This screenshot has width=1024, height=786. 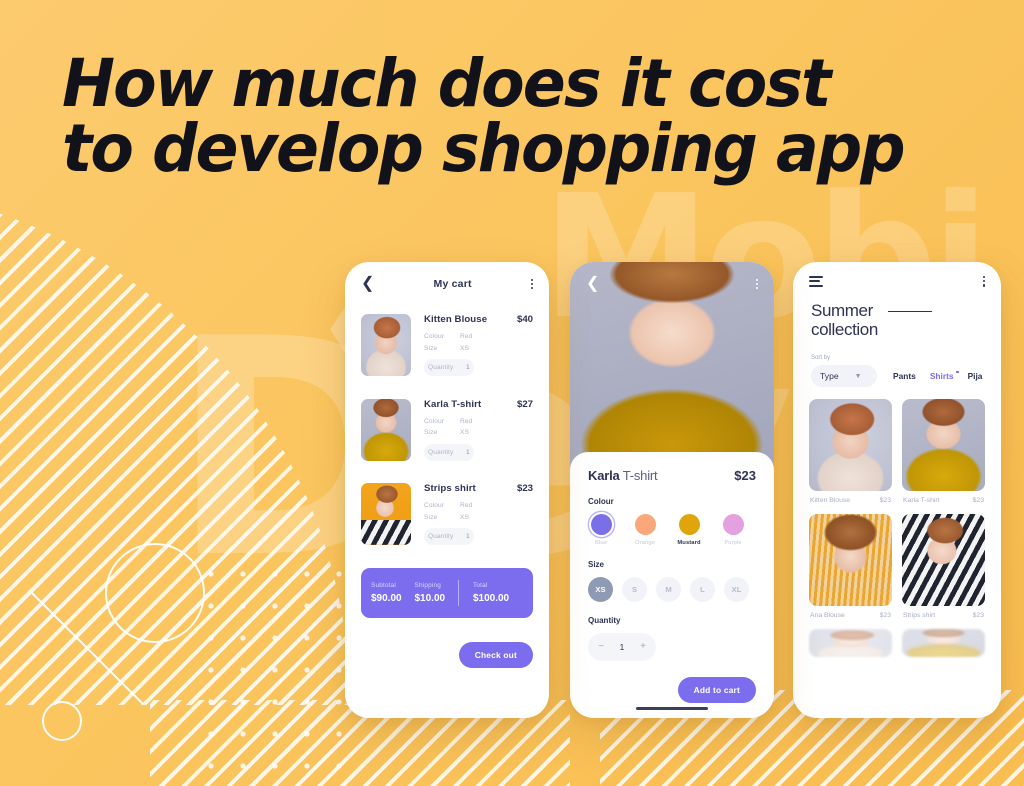 I want to click on product-price: $27, so click(x=524, y=404).